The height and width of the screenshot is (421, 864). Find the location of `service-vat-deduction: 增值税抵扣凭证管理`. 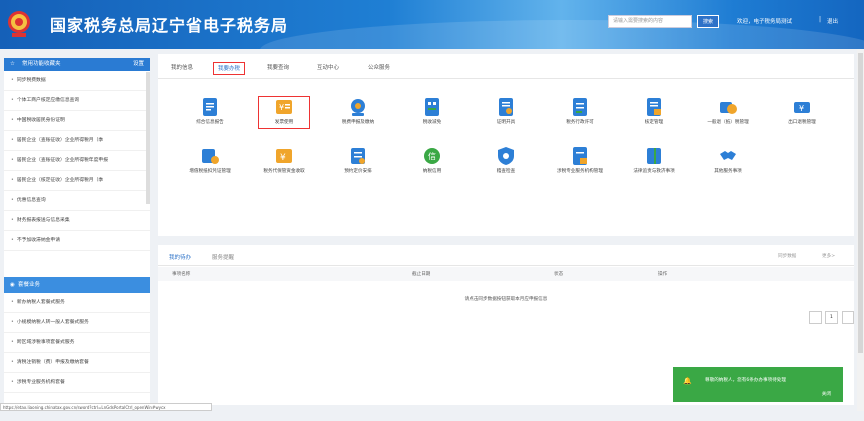

service-vat-deduction: 增值税抵扣凭证管理 is located at coordinates (210, 171).